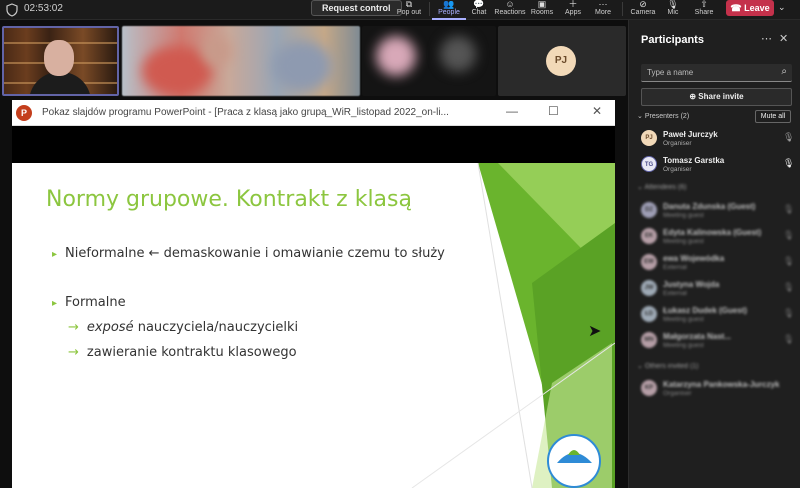  Describe the element at coordinates (409, 4) in the screenshot. I see `pop-out-icon: ⧉` at that location.